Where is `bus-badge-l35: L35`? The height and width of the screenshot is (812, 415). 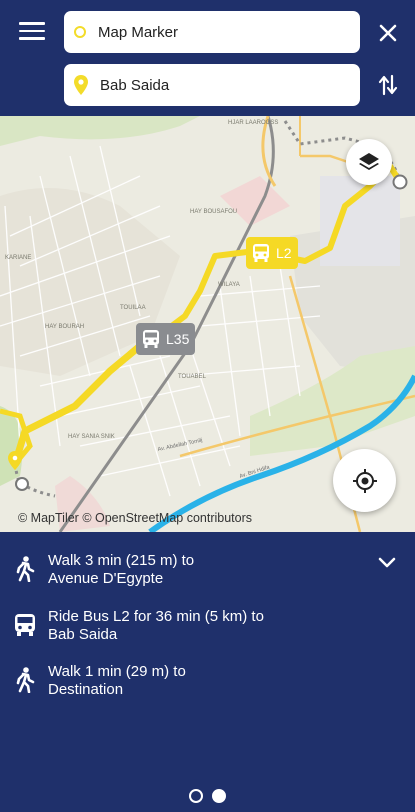 bus-badge-l35: L35 is located at coordinates (166, 339).